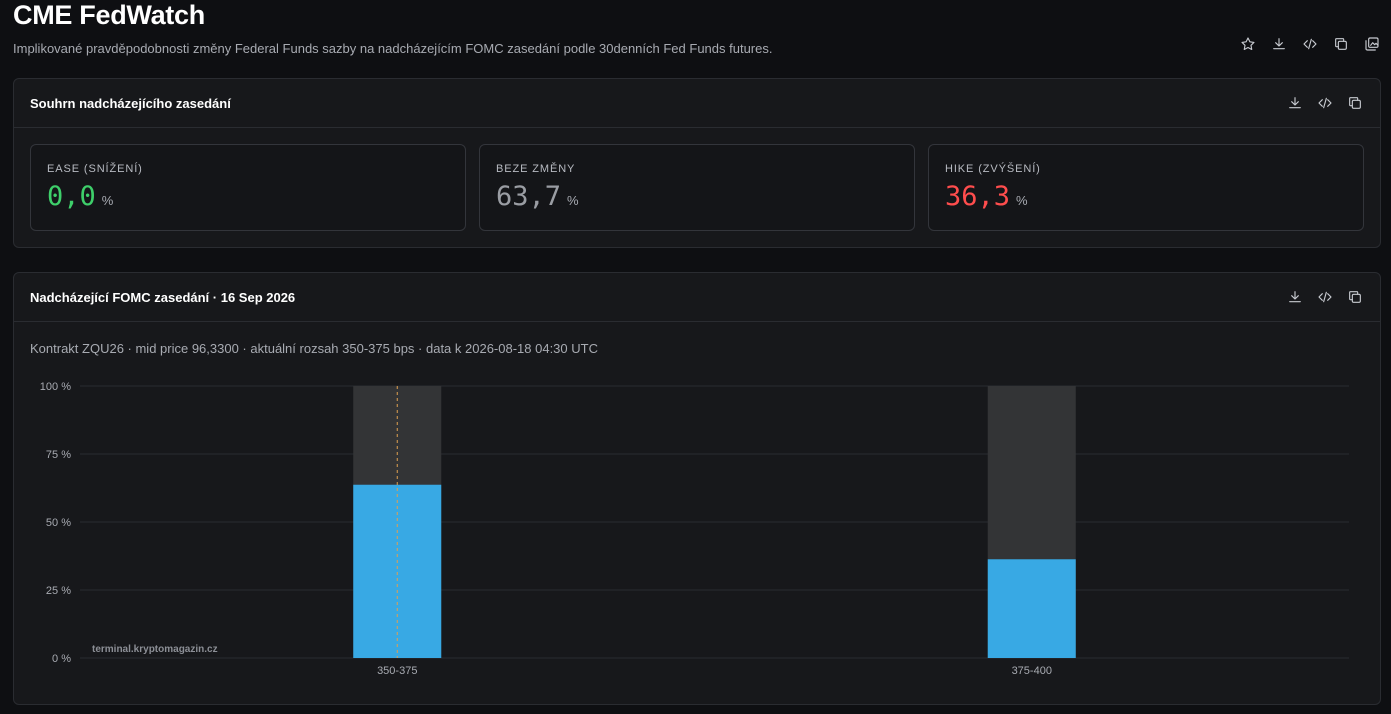 The height and width of the screenshot is (714, 1391). I want to click on ease-card: EASE (SNÍŽENÍ) 0,0 %, so click(248, 187).